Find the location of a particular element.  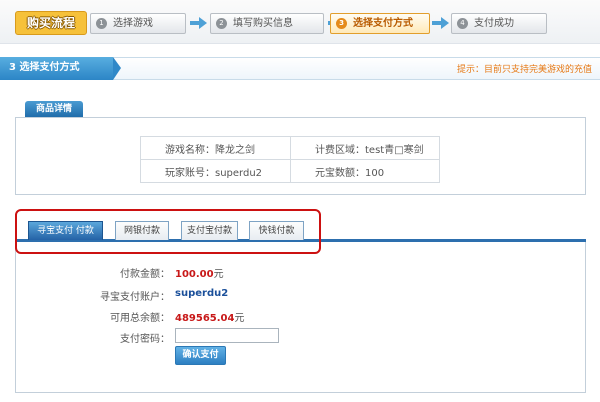

game-name: 游戏名称：降龙之剑 is located at coordinates (215, 148).